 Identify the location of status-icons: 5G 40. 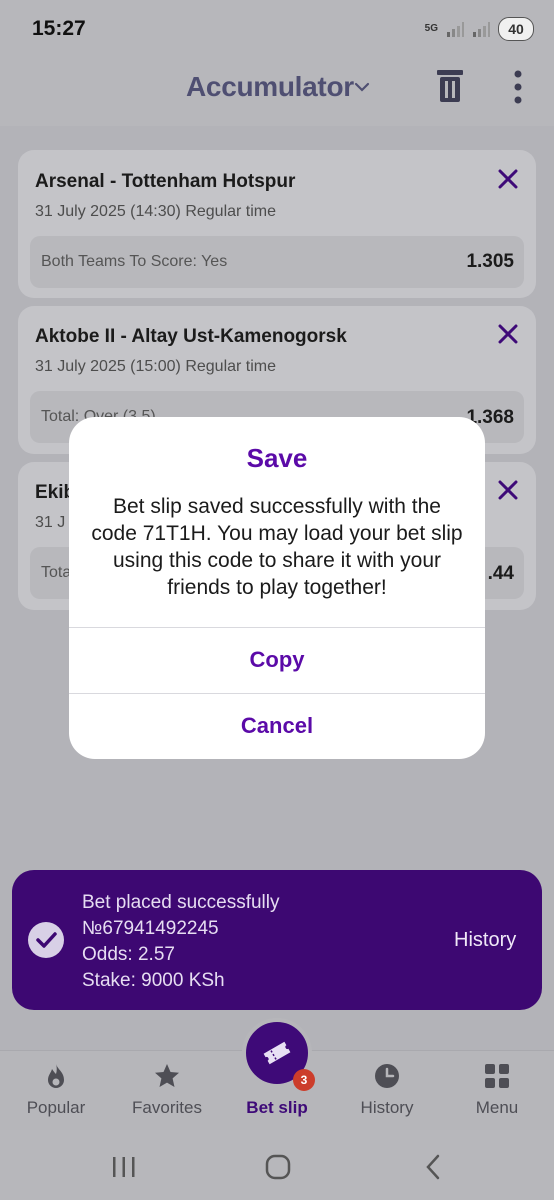
(479, 29).